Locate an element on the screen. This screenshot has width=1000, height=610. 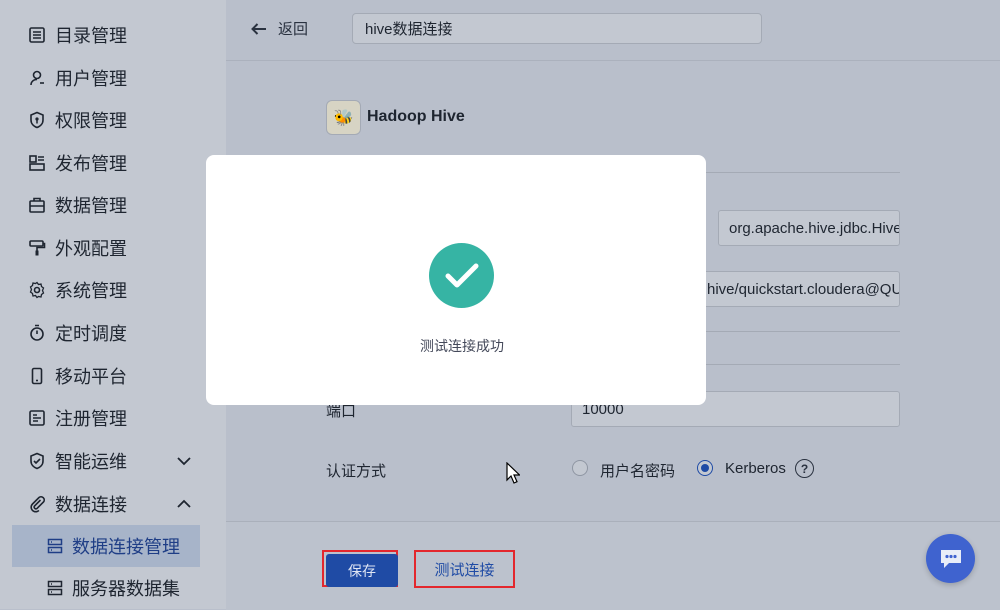
sidebar-item-schedule: 定时调度 is located at coordinates (113, 333).